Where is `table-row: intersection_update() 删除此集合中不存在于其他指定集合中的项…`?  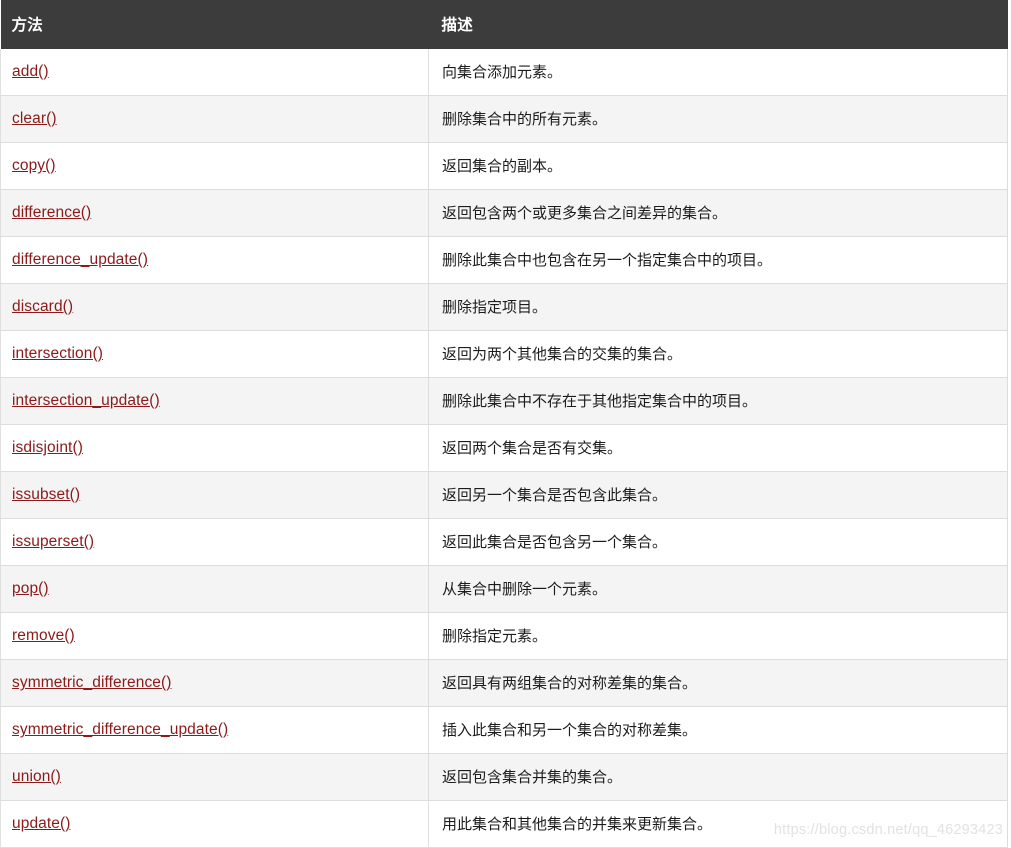 table-row: intersection_update() 删除此集合中不存在于其他指定集合中的项… is located at coordinates (504, 401).